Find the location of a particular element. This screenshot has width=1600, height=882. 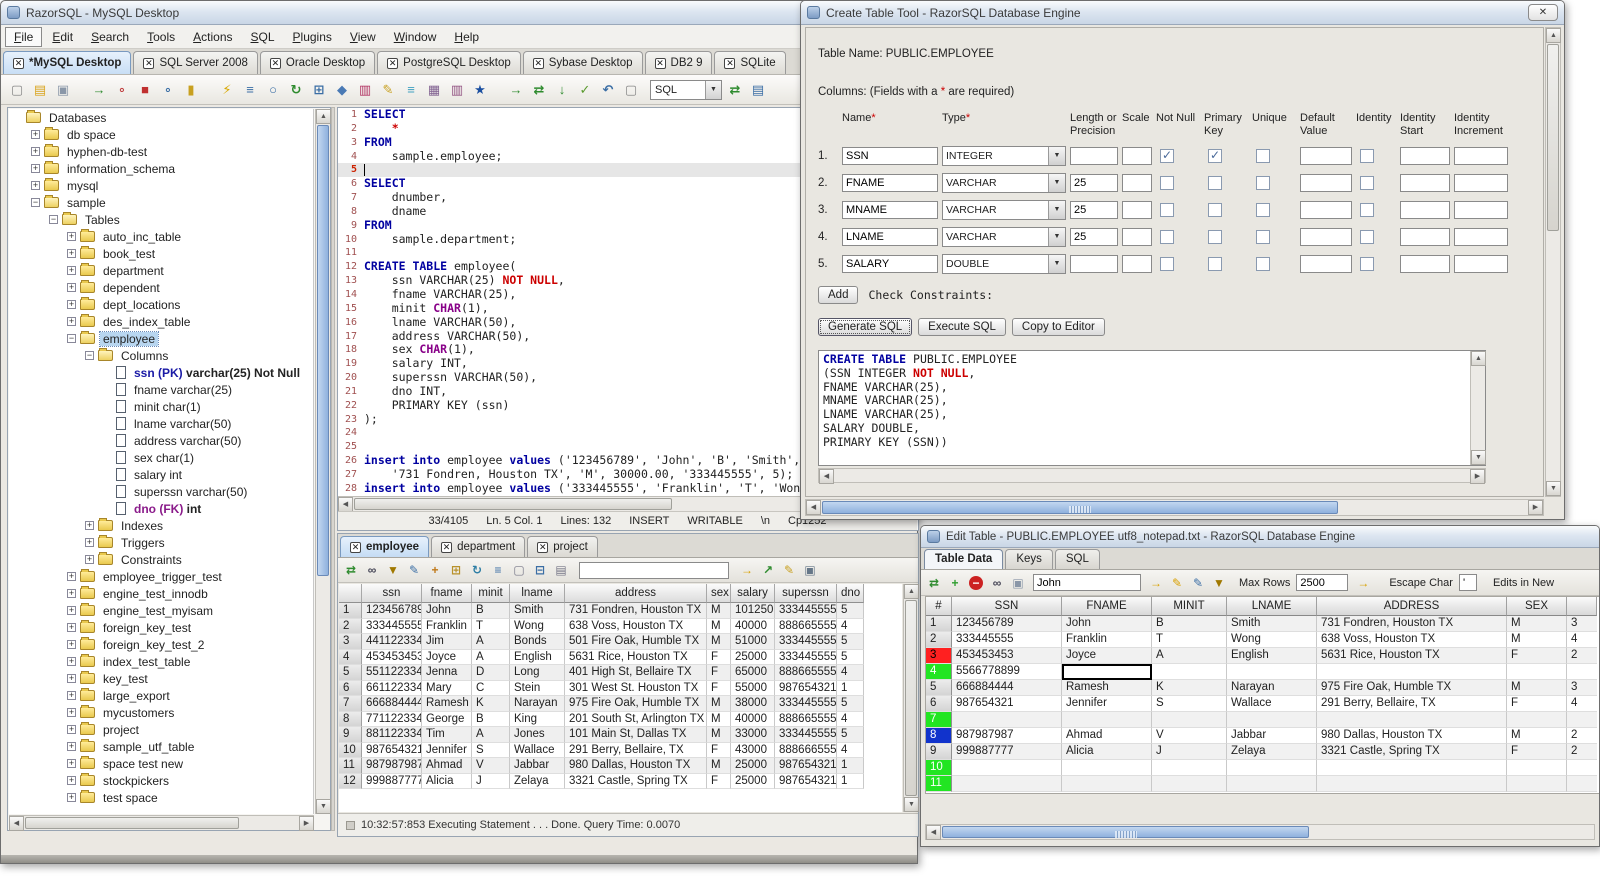

column-header-fname: fname is located at coordinates (447, 593).